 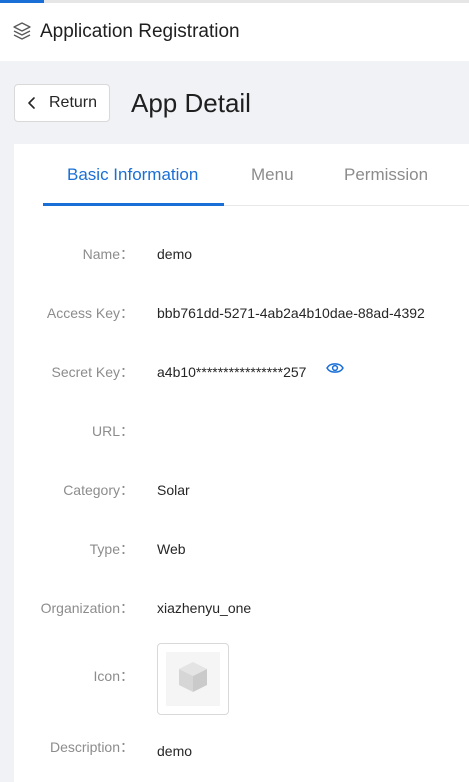 What do you see at coordinates (291, 313) in the screenshot?
I see `field-value: bbb761dd-5271-4ab2a4b10dae-88ad-4392` at bounding box center [291, 313].